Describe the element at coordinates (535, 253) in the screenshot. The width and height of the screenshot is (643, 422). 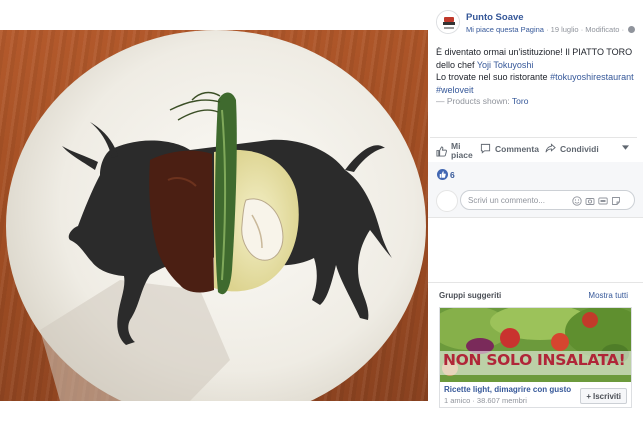
I see `sidebar-spacer` at that location.